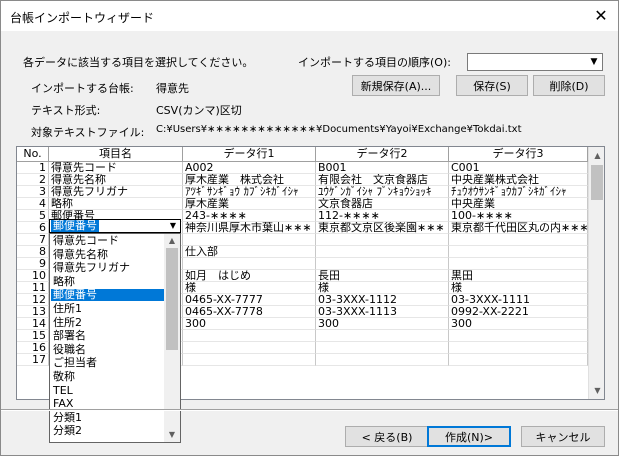 Image resolution: width=619 pixels, height=456 pixels. I want to click on row-data2: B001, so click(382, 168).